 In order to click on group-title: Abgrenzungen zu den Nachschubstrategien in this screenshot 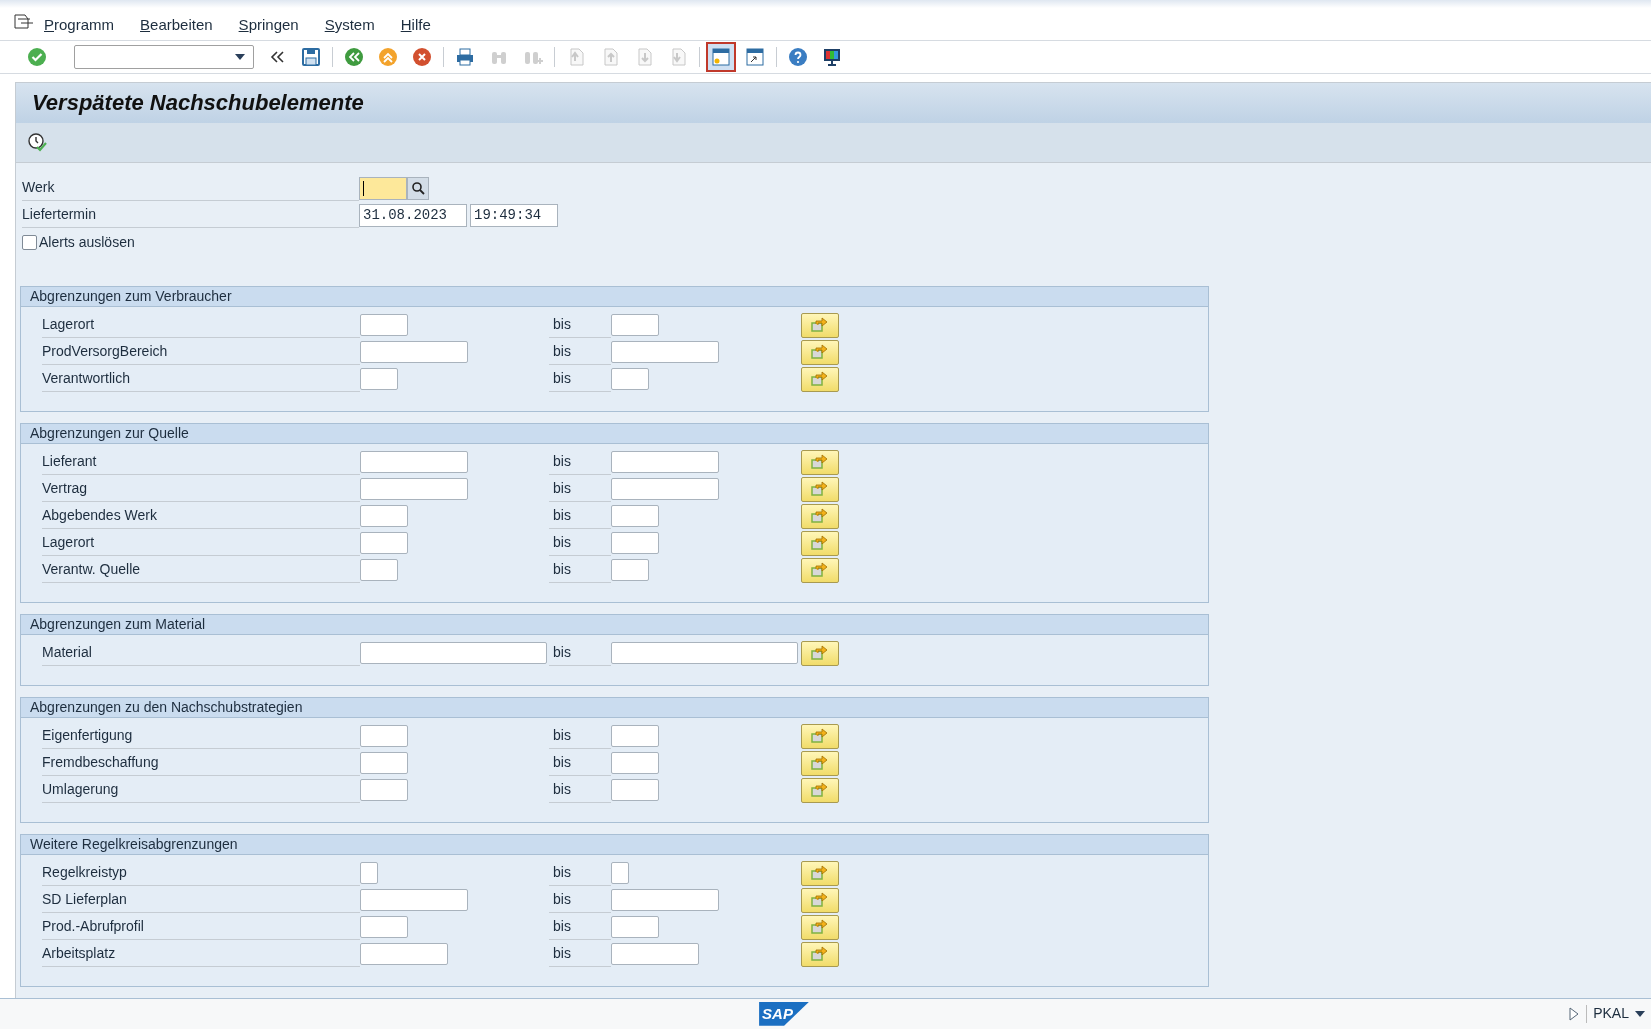, I will do `click(614, 707)`.